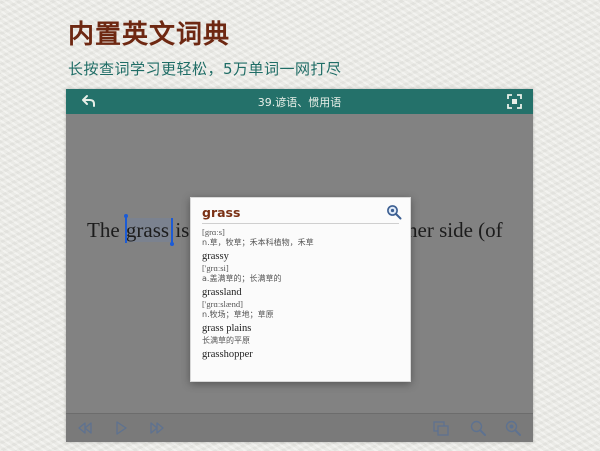 The image size is (600, 451). What do you see at coordinates (213, 232) in the screenshot?
I see `entry-phonetic: [grɑːs]` at bounding box center [213, 232].